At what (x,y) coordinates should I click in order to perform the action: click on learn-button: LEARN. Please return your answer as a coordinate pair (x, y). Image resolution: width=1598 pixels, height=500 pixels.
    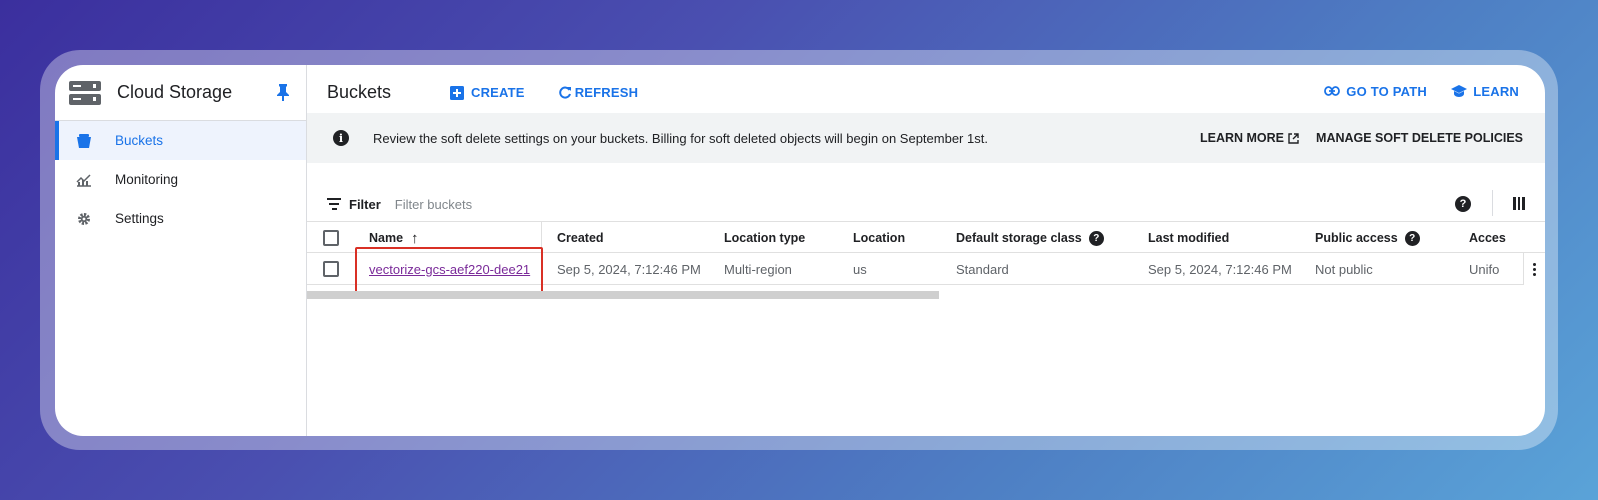
    Looking at the image, I should click on (1485, 91).